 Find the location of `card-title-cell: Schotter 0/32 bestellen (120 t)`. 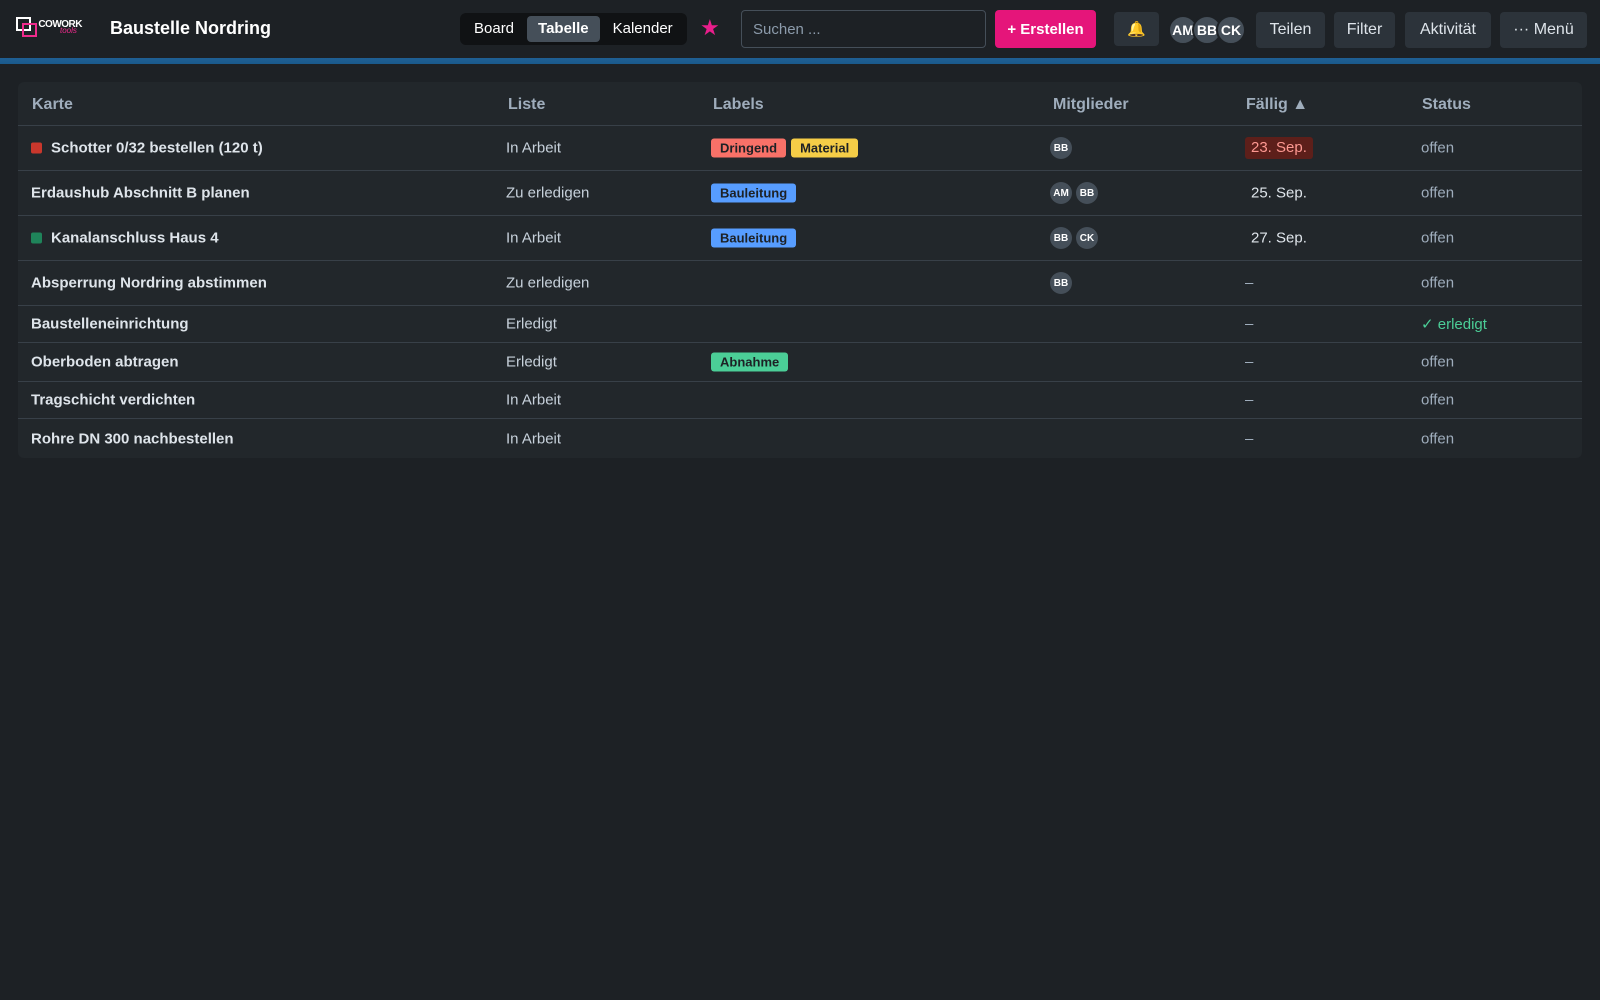

card-title-cell: Schotter 0/32 bestellen (120 t) is located at coordinates (147, 148).